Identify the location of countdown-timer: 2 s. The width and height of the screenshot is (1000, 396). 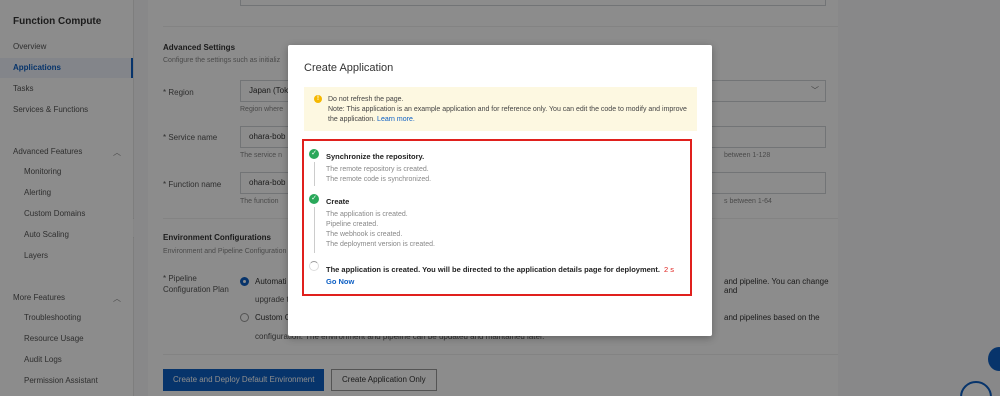
(668, 269).